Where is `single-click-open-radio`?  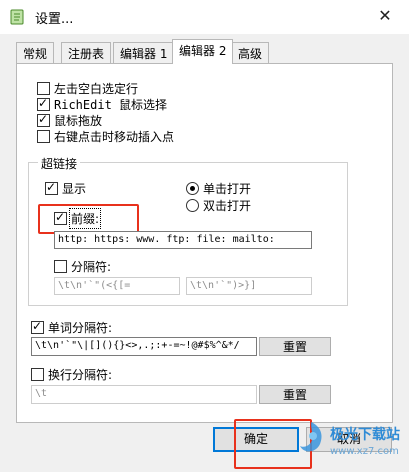 single-click-open-radio is located at coordinates (192, 188).